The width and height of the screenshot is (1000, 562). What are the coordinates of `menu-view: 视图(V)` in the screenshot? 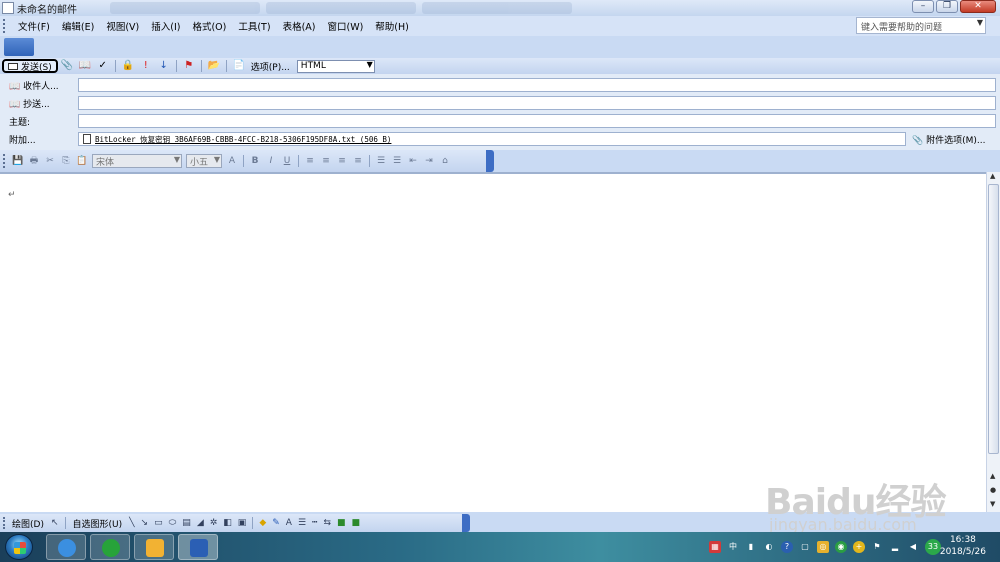 It's located at (122, 26).